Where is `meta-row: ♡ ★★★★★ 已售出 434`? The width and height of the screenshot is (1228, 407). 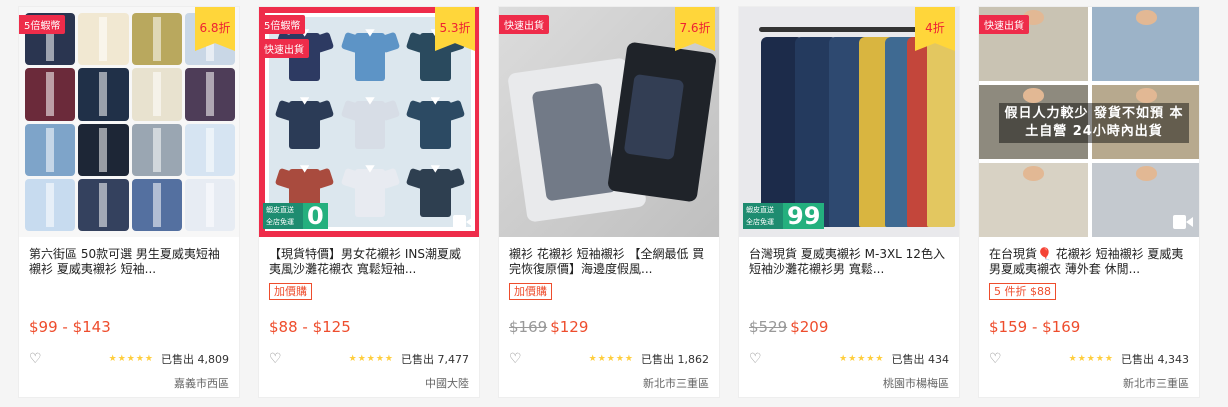
meta-row: ♡ ★★★★★ 已售出 434 is located at coordinates (849, 359).